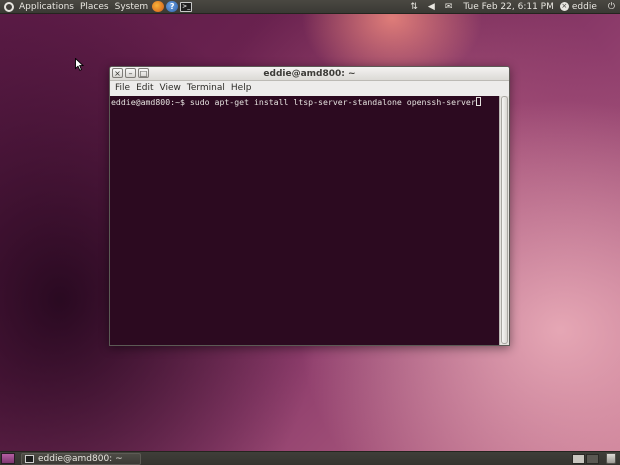 This screenshot has width=620, height=465. I want to click on places-menu: Places, so click(94, 7).